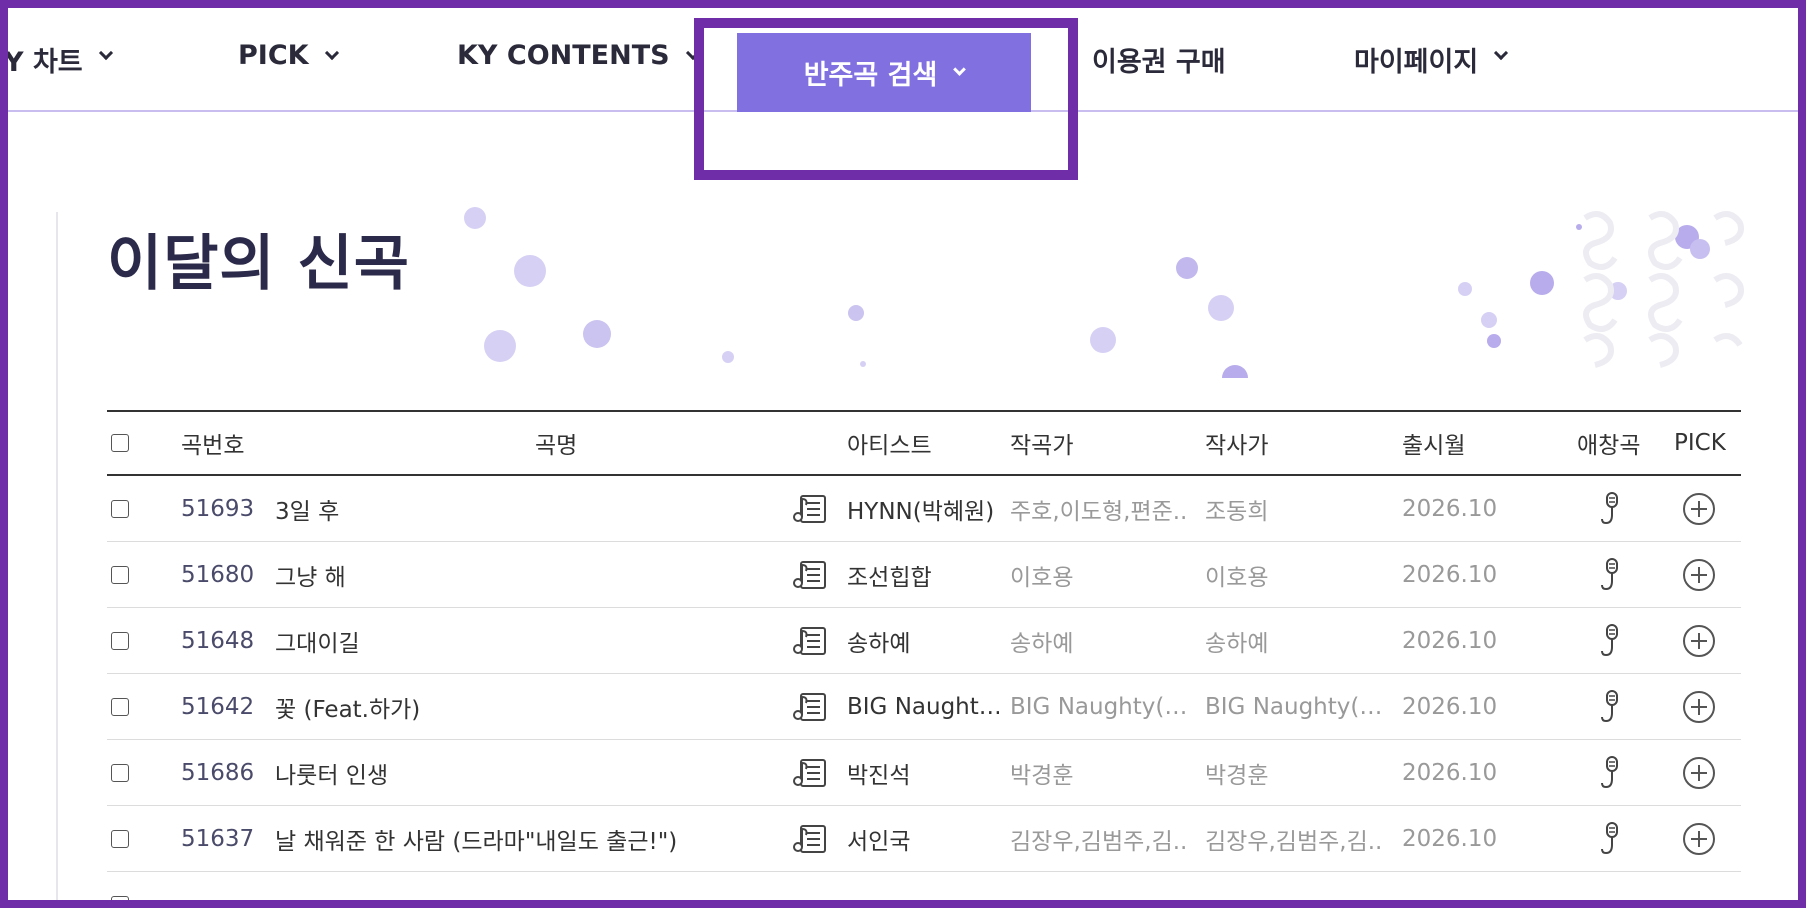 The image size is (1806, 908). What do you see at coordinates (57, 560) in the screenshot?
I see `divider` at bounding box center [57, 560].